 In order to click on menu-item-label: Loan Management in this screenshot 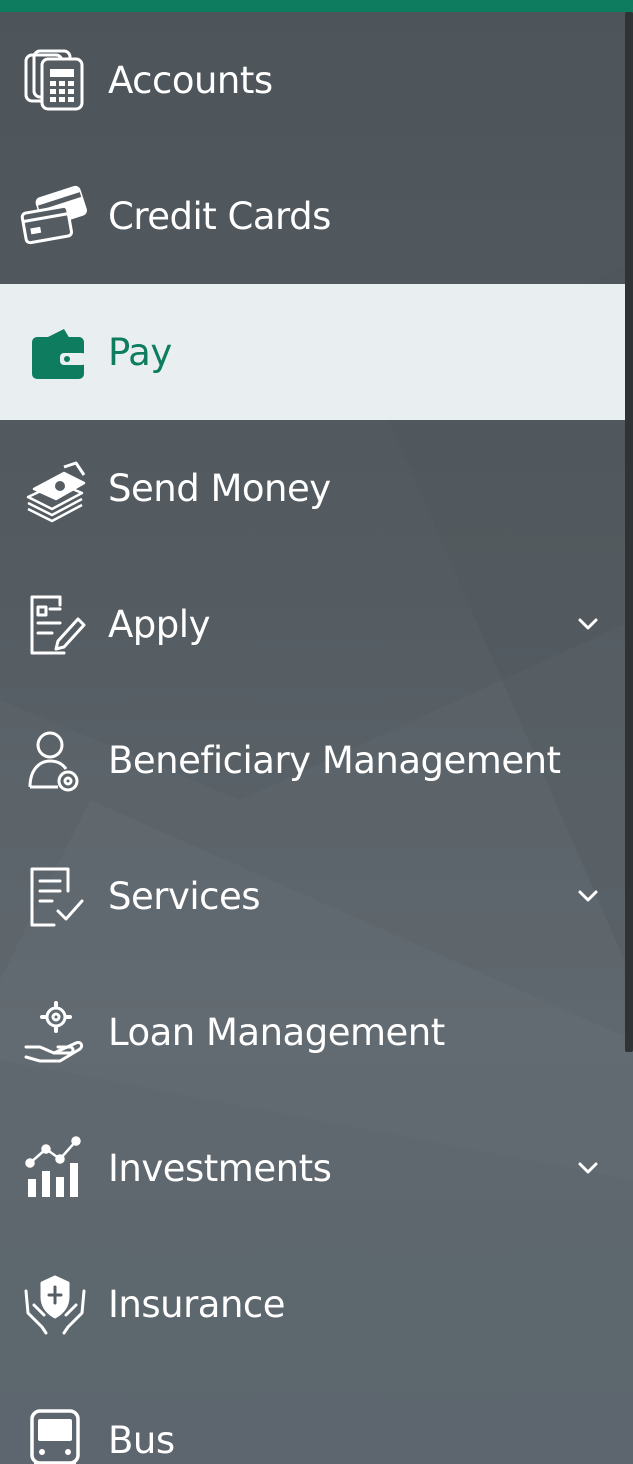, I will do `click(276, 1032)`.